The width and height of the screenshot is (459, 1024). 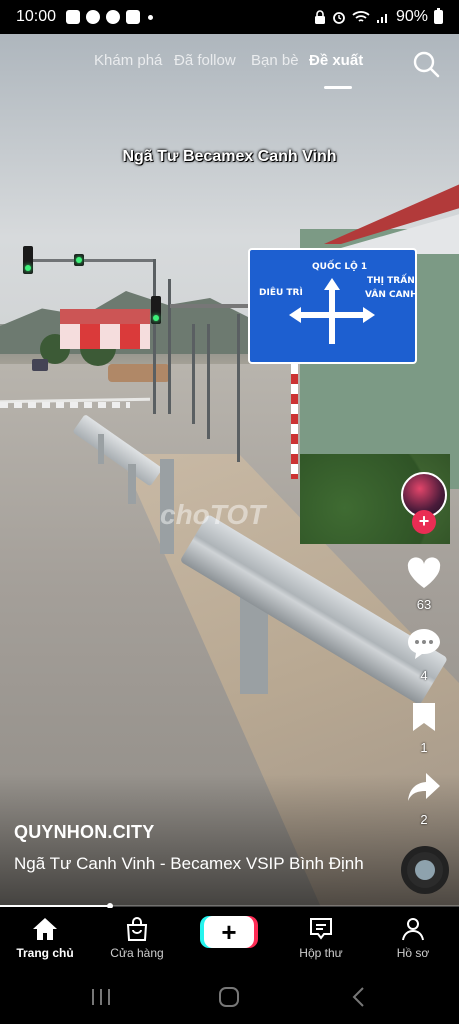 What do you see at coordinates (319, 17) in the screenshot?
I see `lock-icon` at bounding box center [319, 17].